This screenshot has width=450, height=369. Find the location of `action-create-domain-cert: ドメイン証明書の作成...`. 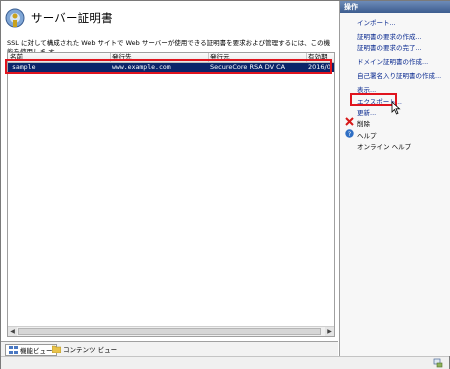

action-create-domain-cert: ドメイン証明書の作成... is located at coordinates (392, 61).